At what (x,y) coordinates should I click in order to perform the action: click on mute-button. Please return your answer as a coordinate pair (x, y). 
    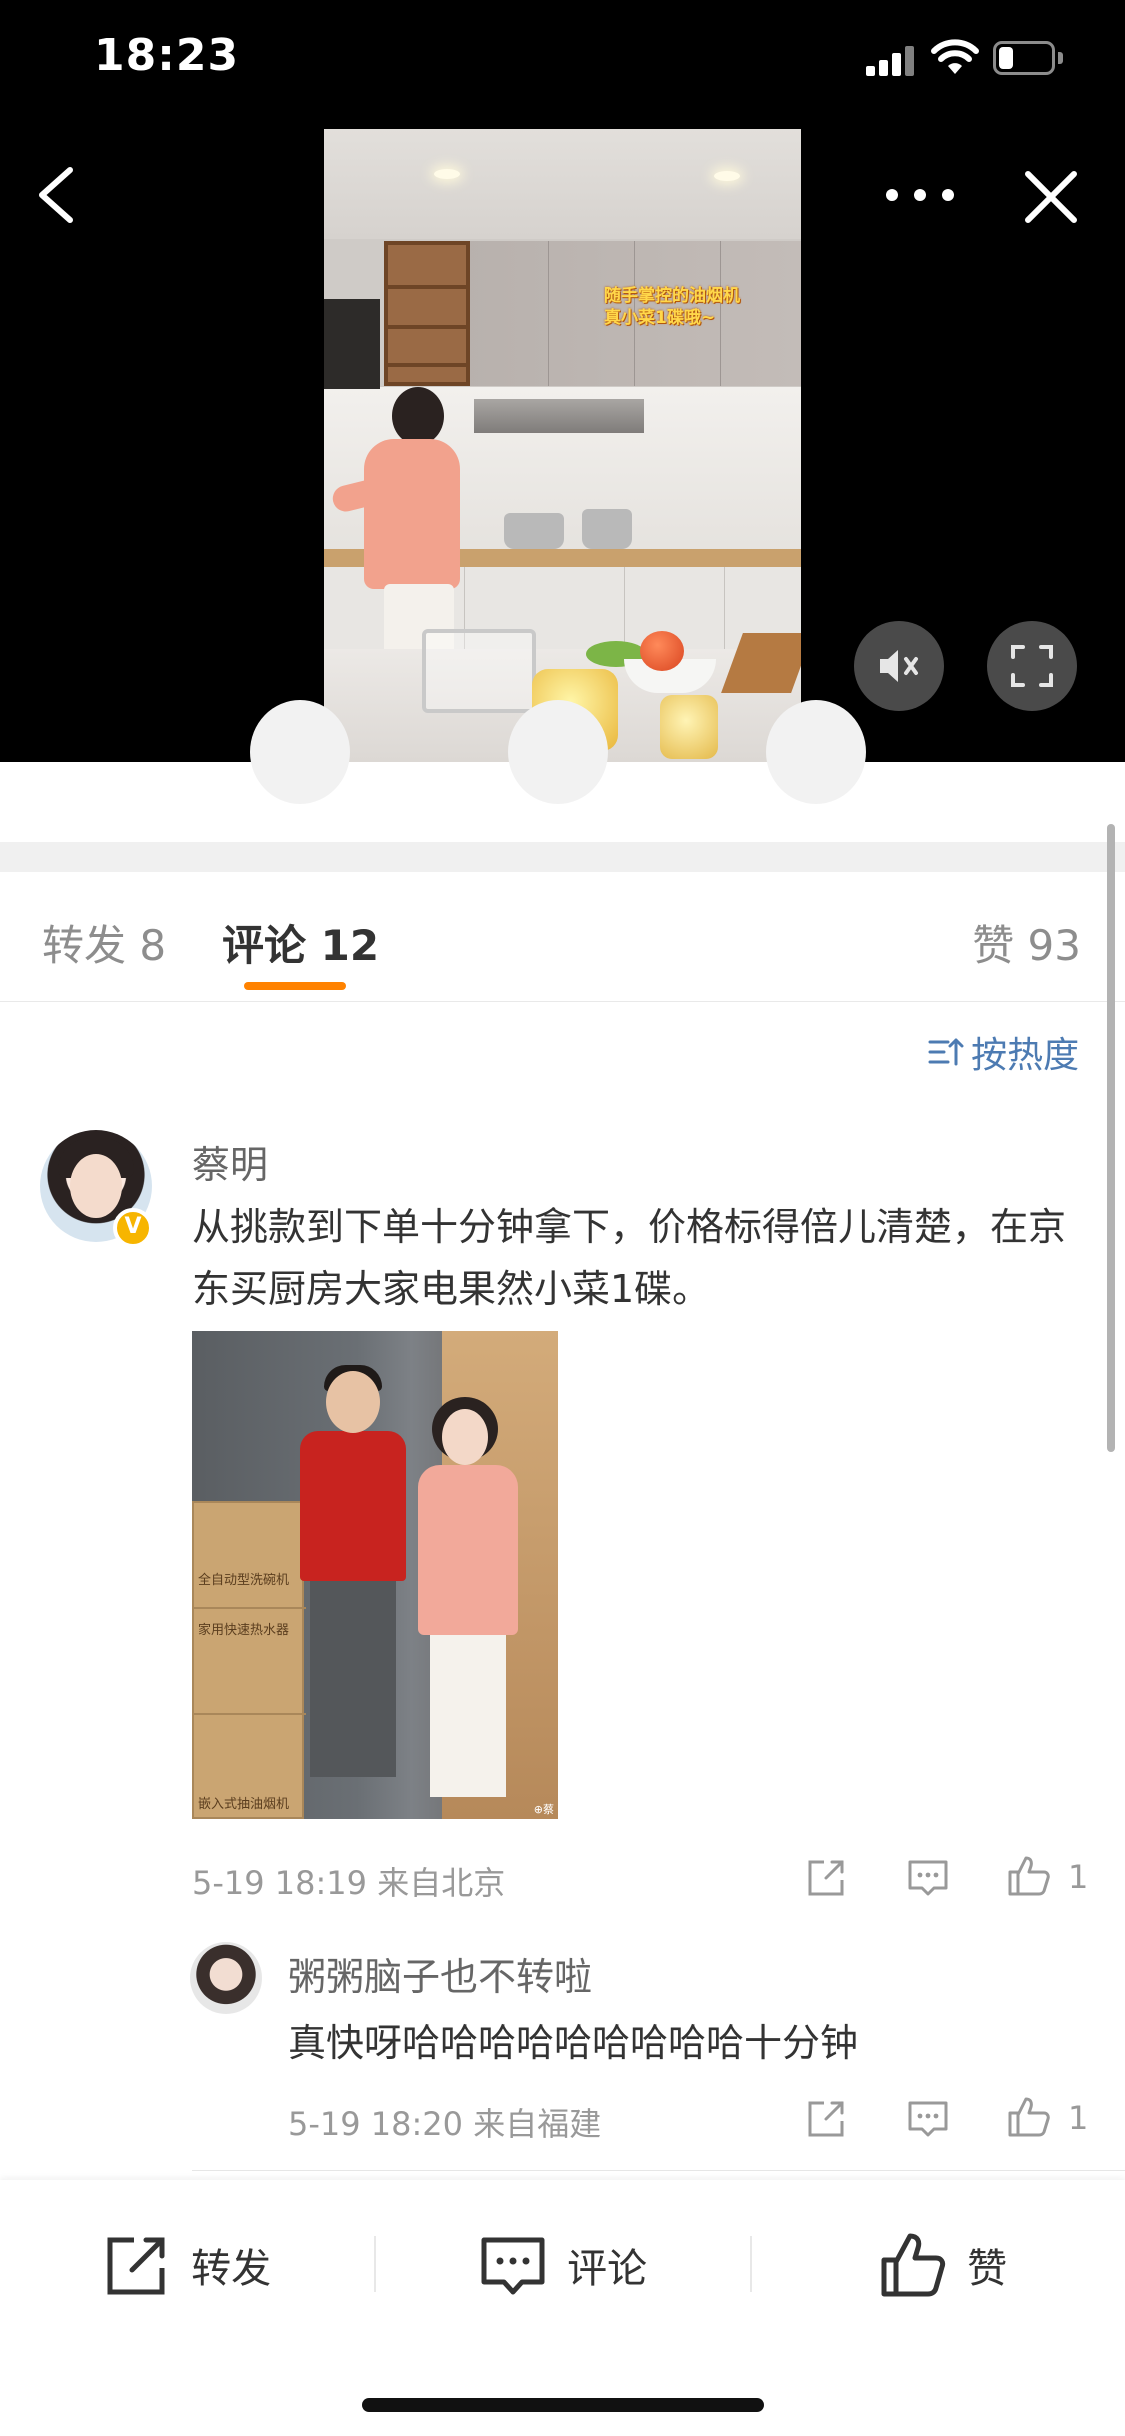
    Looking at the image, I should click on (899, 666).